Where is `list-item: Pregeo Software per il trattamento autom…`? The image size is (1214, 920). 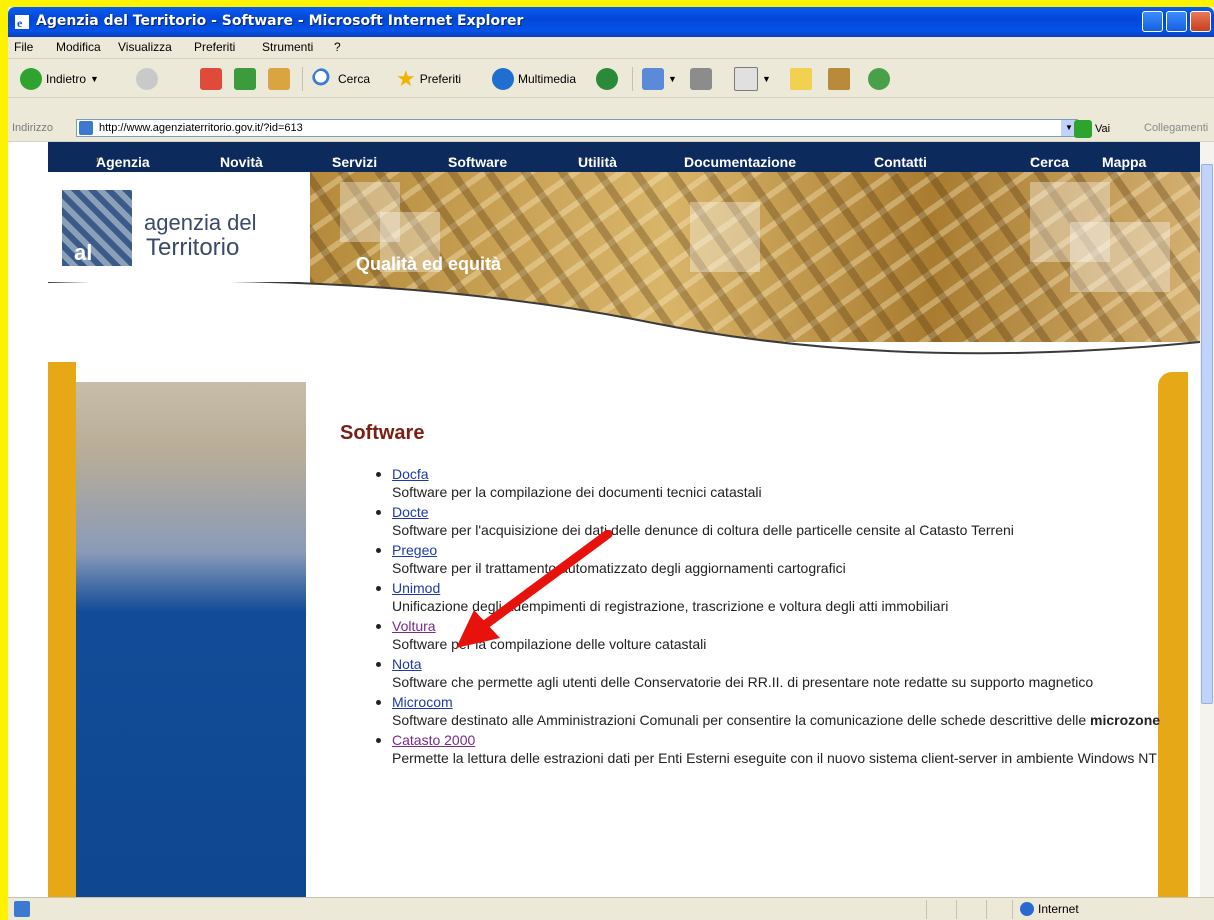
list-item: Pregeo Software per il trattamento autom… is located at coordinates (769, 559).